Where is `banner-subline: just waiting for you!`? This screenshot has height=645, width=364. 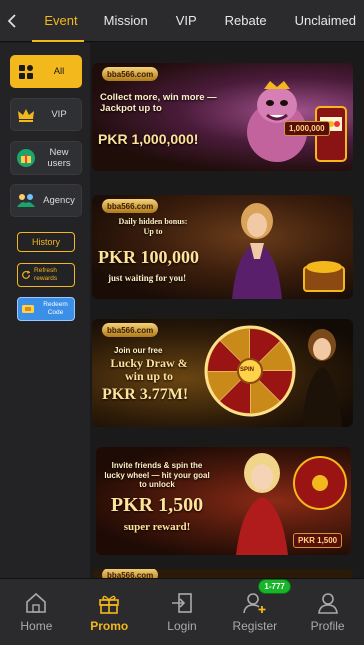
banner-subline: just waiting for you! is located at coordinates (147, 278).